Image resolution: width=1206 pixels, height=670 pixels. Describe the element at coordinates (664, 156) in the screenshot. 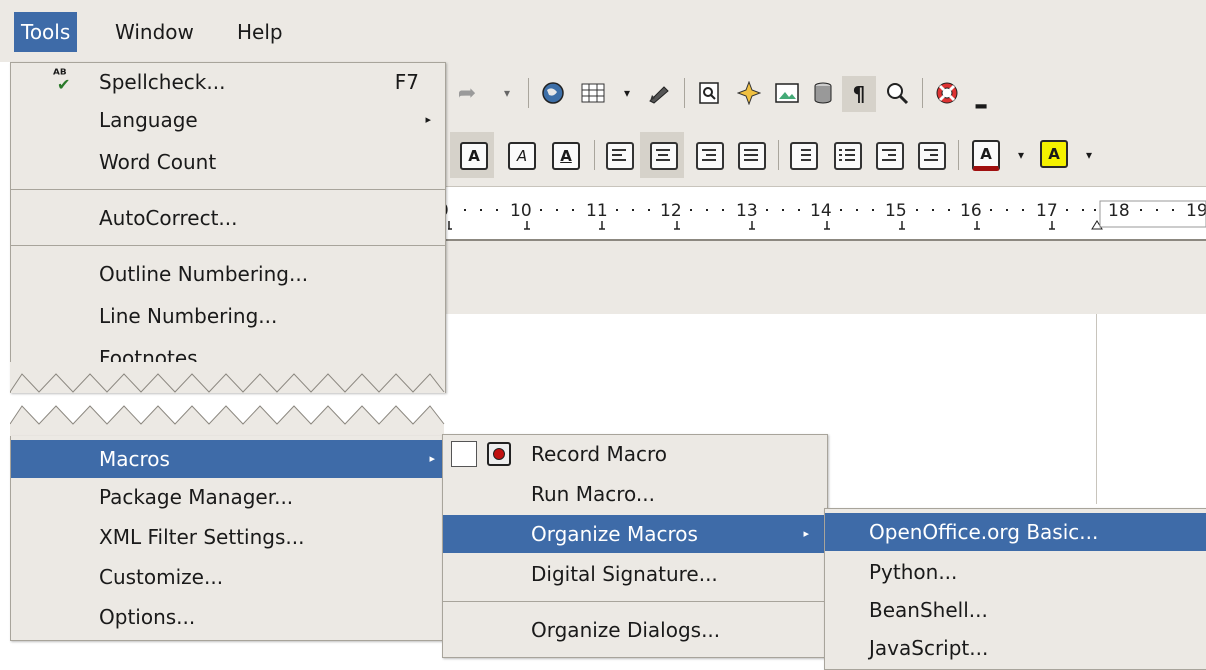

I see `align-center-icon` at that location.